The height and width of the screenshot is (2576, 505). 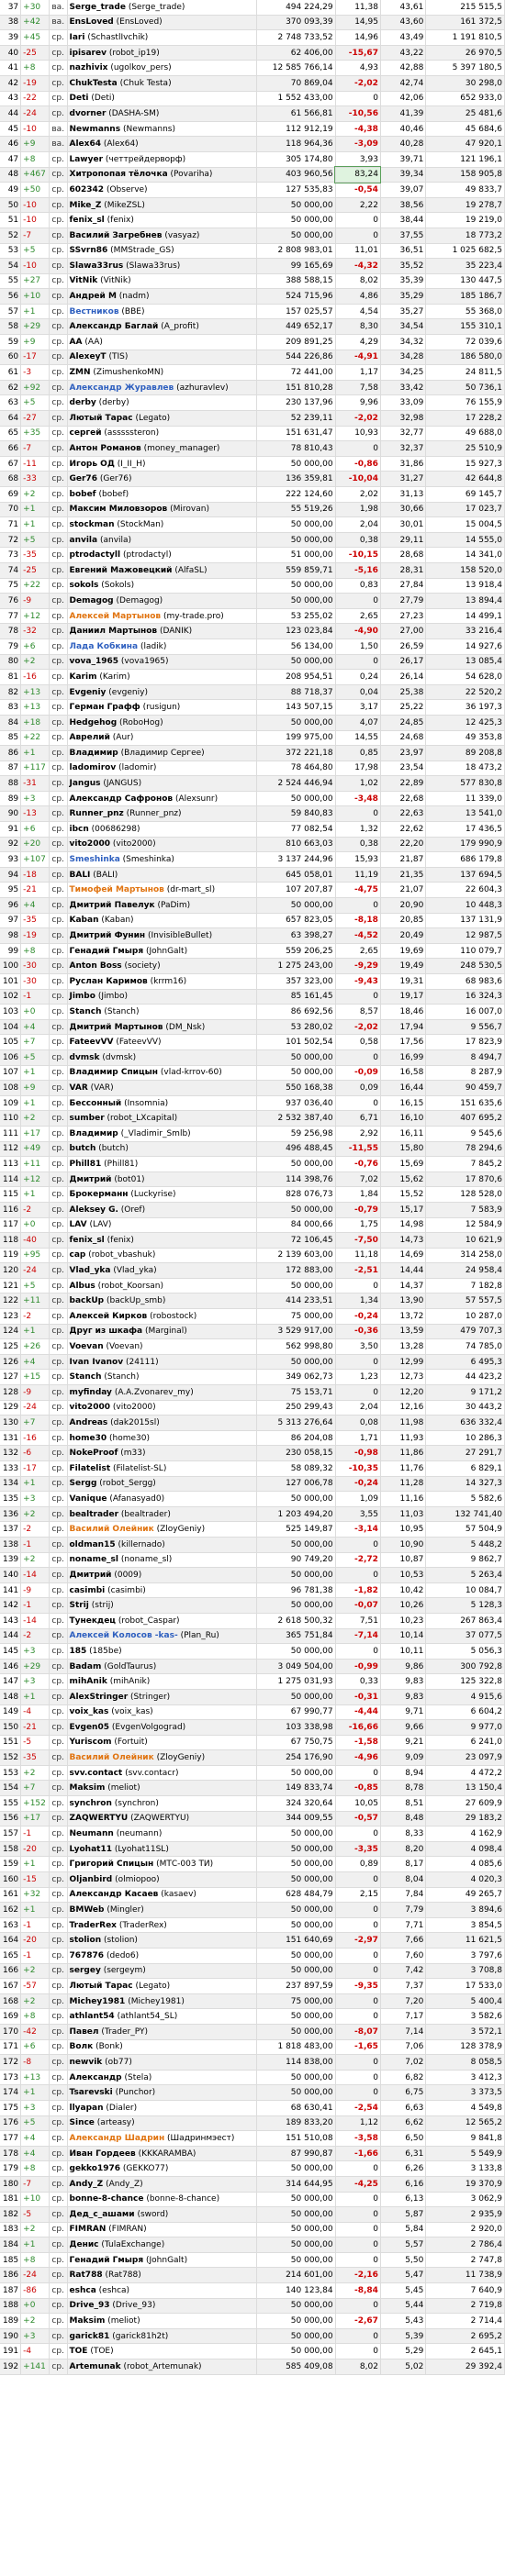 What do you see at coordinates (162, 1651) in the screenshot?
I see `participant-cell: 185 (185be)` at bounding box center [162, 1651].